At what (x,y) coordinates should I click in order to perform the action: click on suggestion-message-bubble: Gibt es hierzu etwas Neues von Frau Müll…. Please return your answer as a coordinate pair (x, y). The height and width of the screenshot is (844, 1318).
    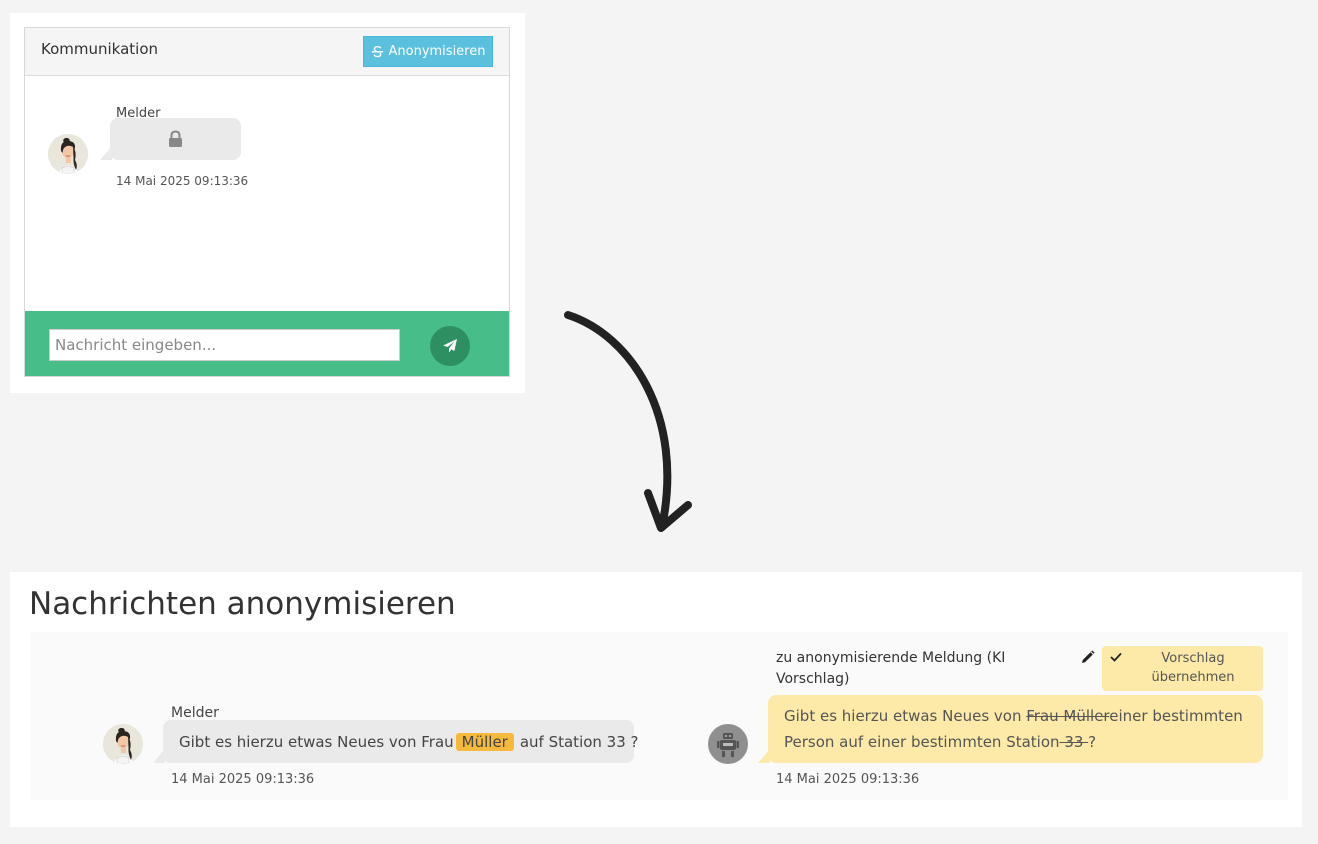
    Looking at the image, I should click on (1010, 729).